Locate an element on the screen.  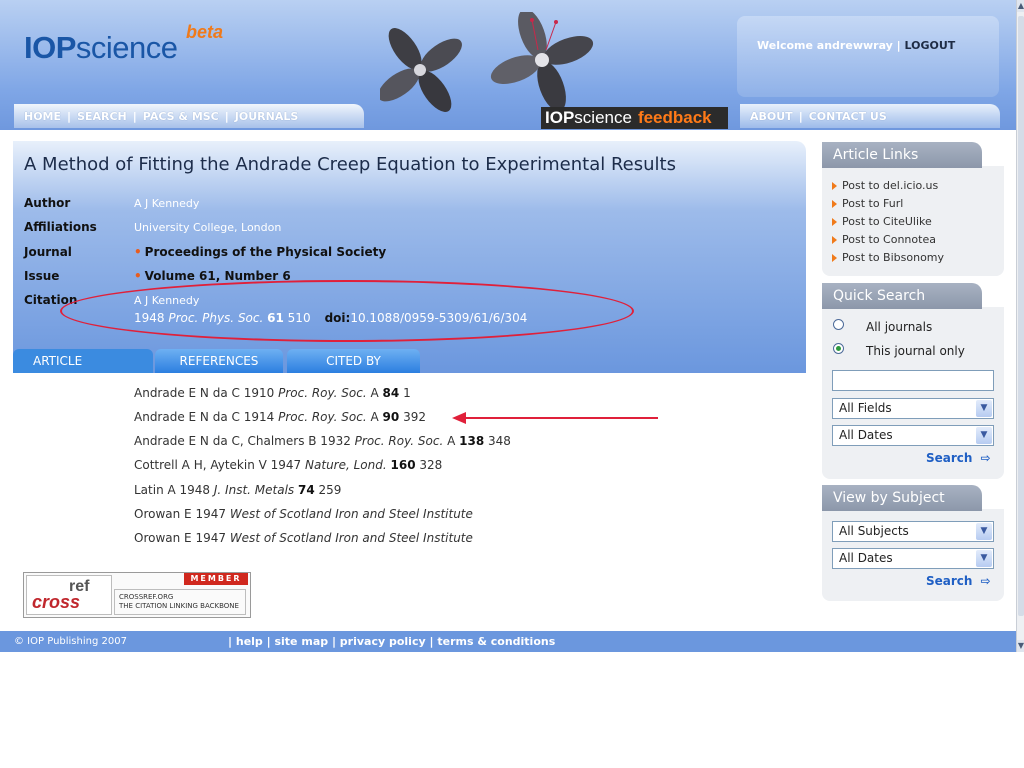
reference-authors: Andrade E N da C 1914 is located at coordinates (204, 417).